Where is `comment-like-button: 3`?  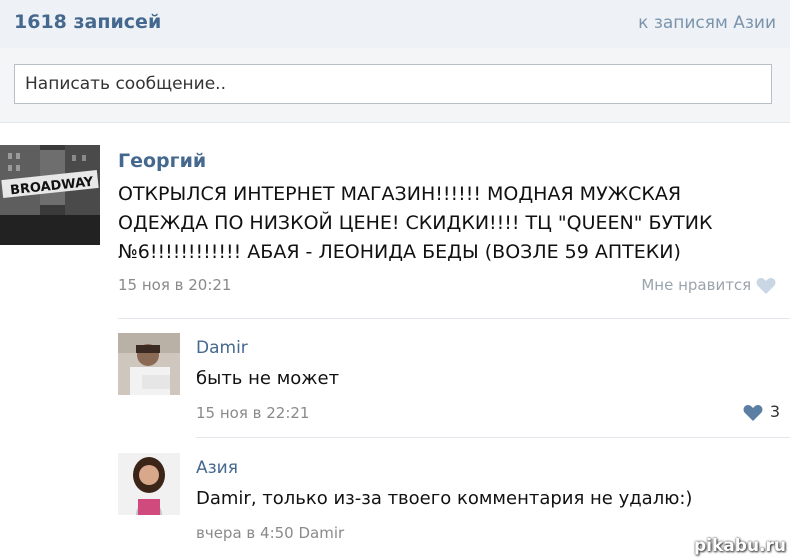 comment-like-button: 3 is located at coordinates (761, 412).